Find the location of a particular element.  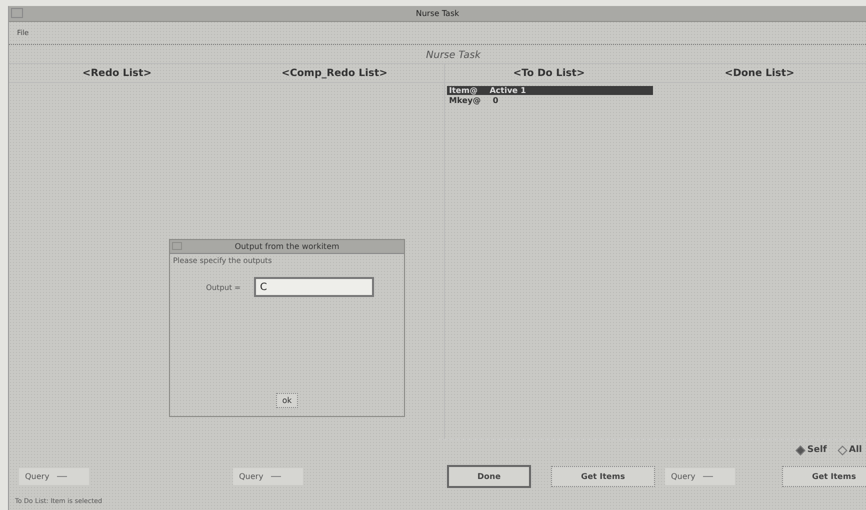

radio-button: All is located at coordinates (850, 450).